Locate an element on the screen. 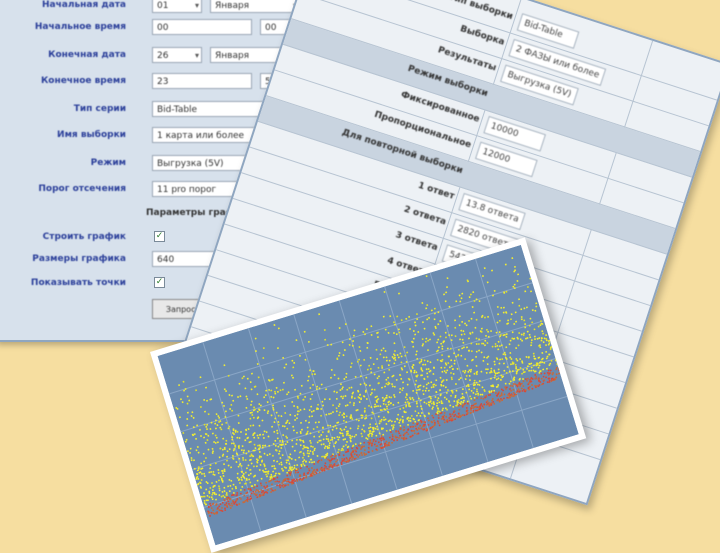 This screenshot has height=553, width=720. show-points-label: Показывать точки is located at coordinates (63, 283).